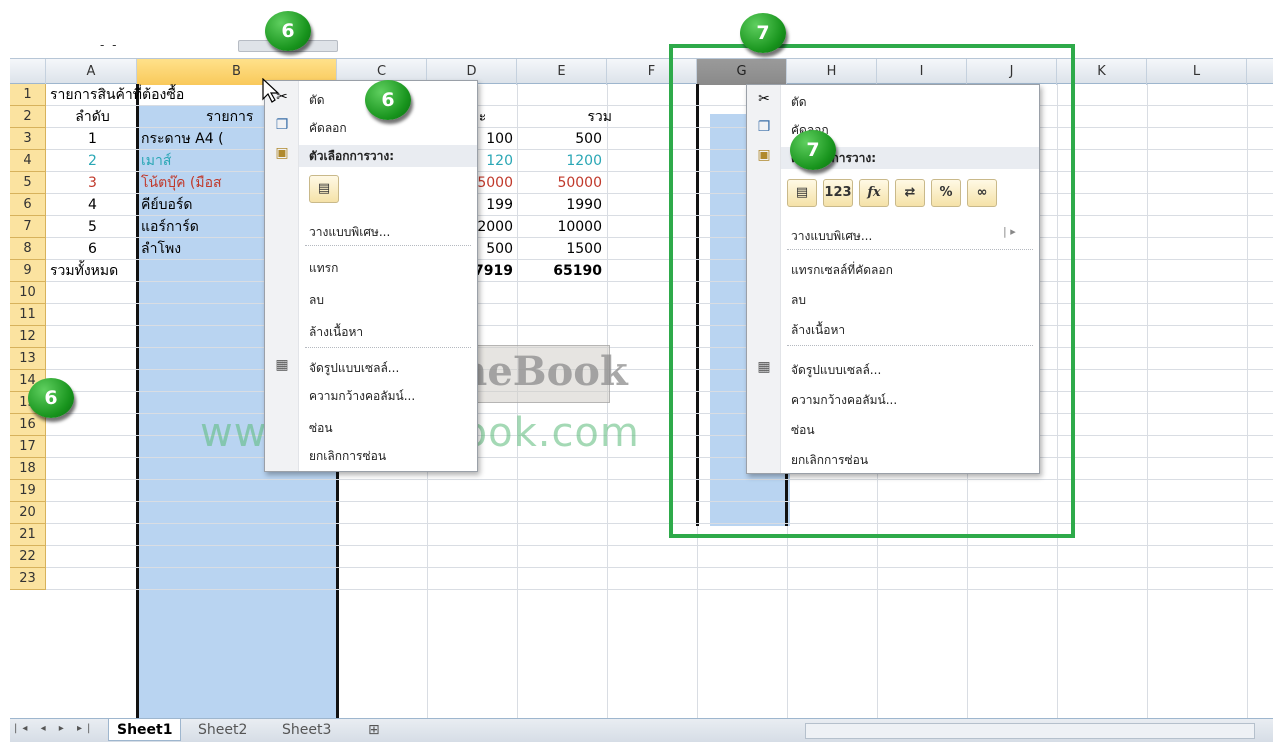 Image resolution: width=1273 pixels, height=742 pixels. I want to click on select-all-corner, so click(28, 72).